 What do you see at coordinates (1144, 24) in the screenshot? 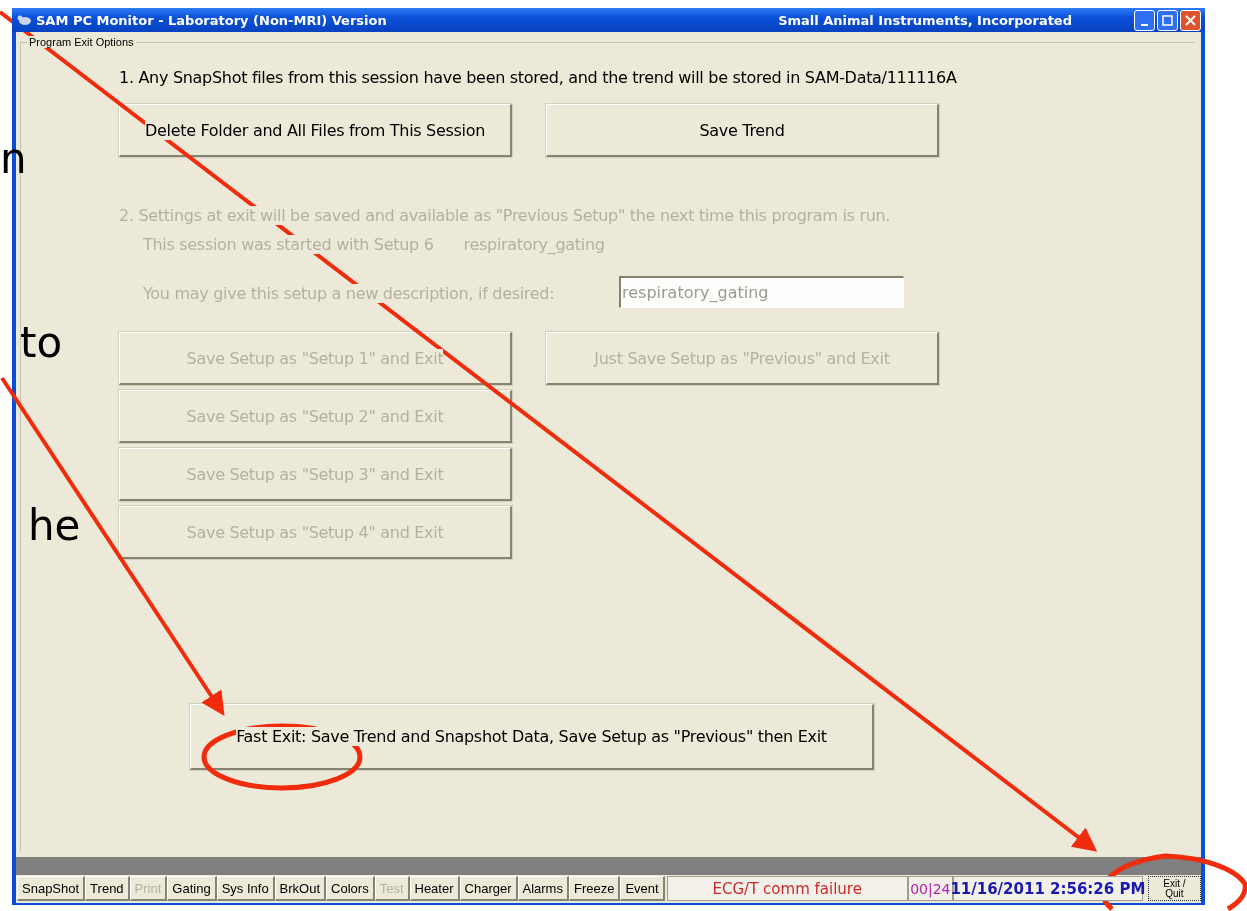
I see `minimize-icon` at bounding box center [1144, 24].